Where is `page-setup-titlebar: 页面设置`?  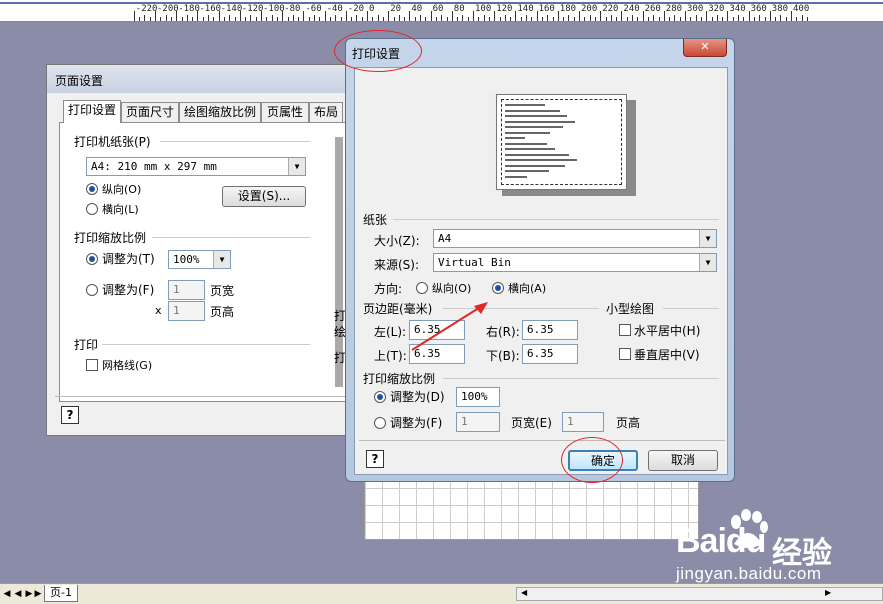
page-setup-titlebar: 页面设置 is located at coordinates (198, 79).